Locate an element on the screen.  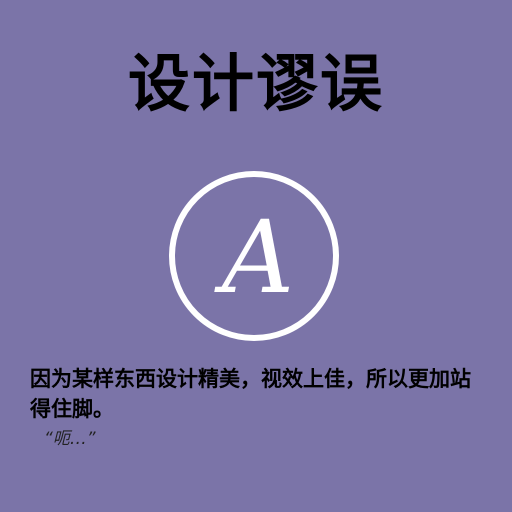
logo-letter: A is located at coordinates (254, 257).